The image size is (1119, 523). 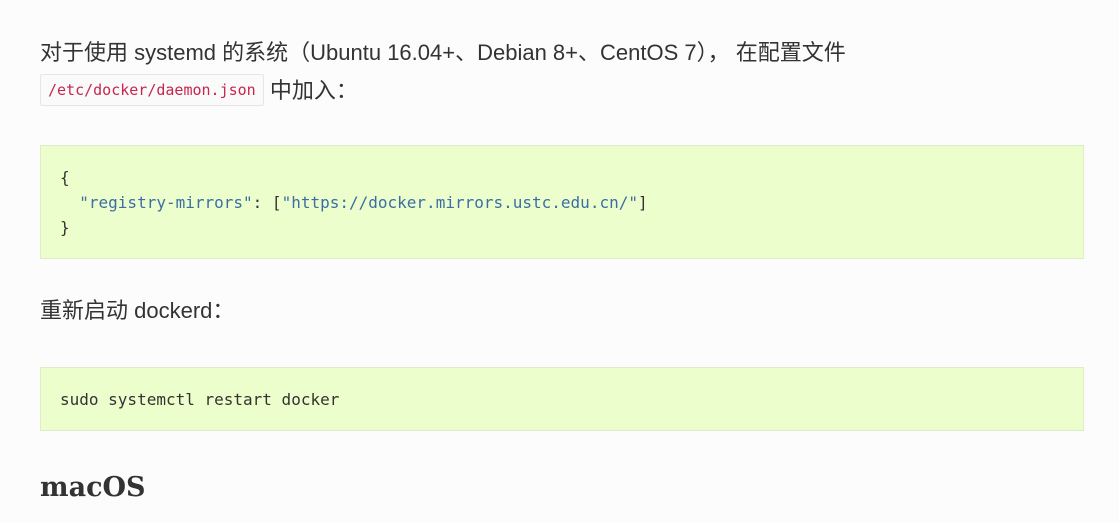 I want to click on restart-command-code-block: sudo systemctl restart docker, so click(x=562, y=399).